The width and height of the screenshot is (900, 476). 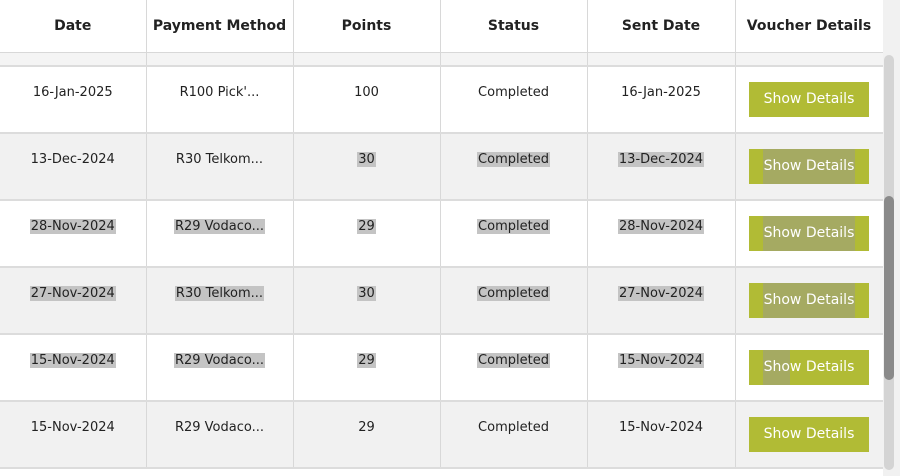 I want to click on sent-date-cell: 28-Nov-2024, so click(x=661, y=233).